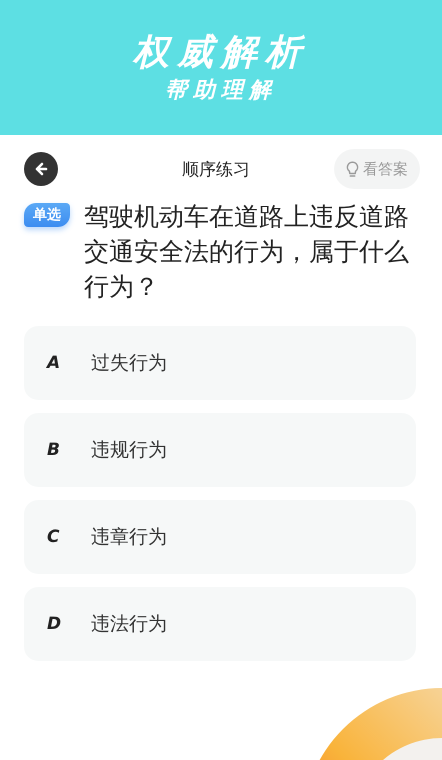 This screenshot has height=760, width=442. Describe the element at coordinates (220, 363) in the screenshot. I see `option-card: A 过失行为` at that location.